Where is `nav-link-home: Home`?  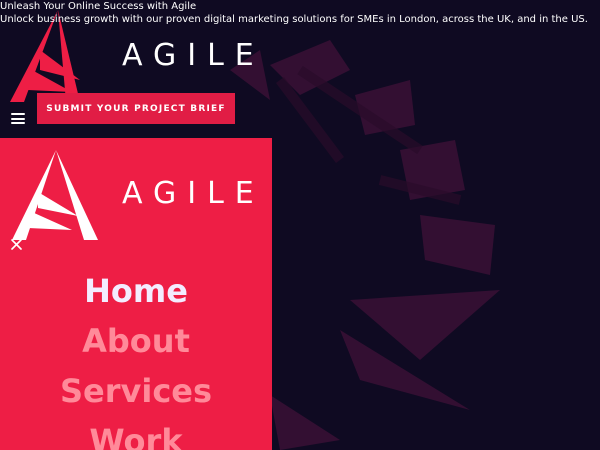
nav-link-home: Home is located at coordinates (136, 291).